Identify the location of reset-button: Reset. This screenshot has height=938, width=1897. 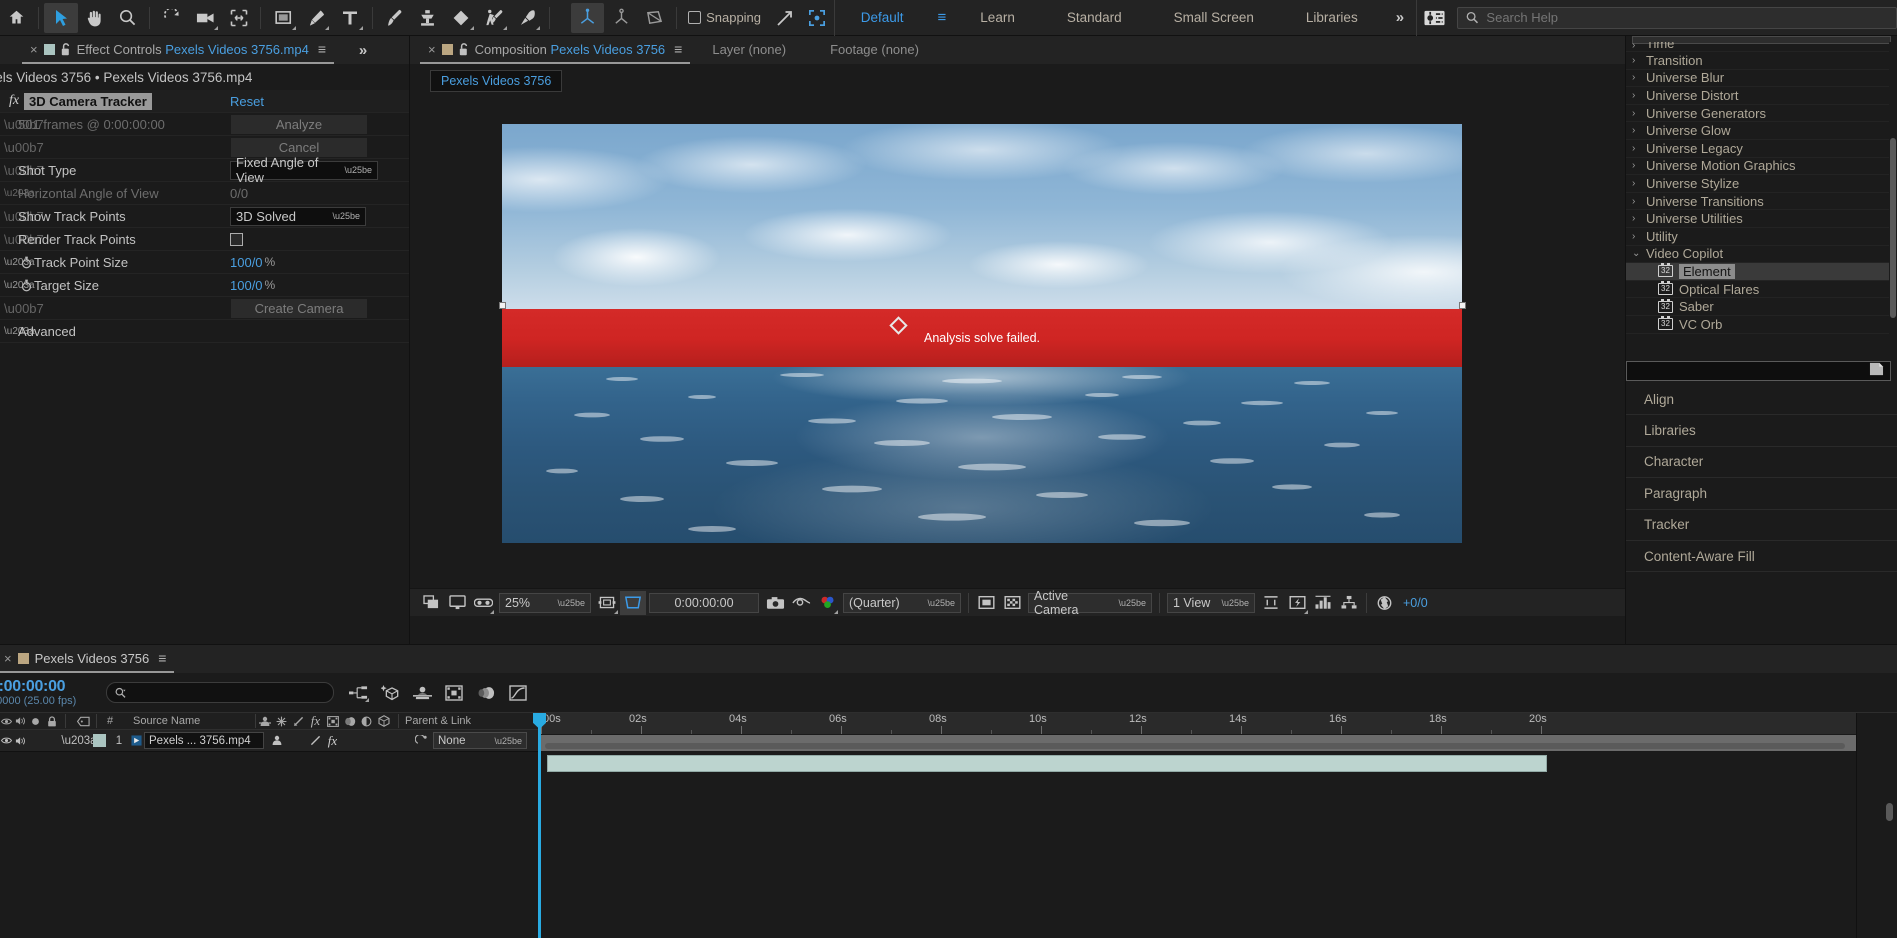
(247, 101).